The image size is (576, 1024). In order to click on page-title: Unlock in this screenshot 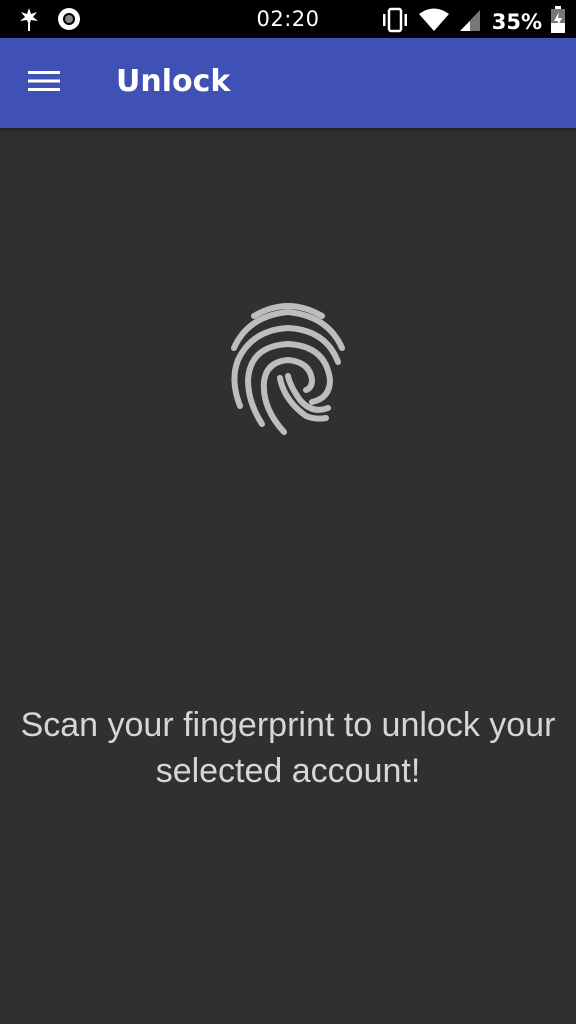, I will do `click(173, 81)`.